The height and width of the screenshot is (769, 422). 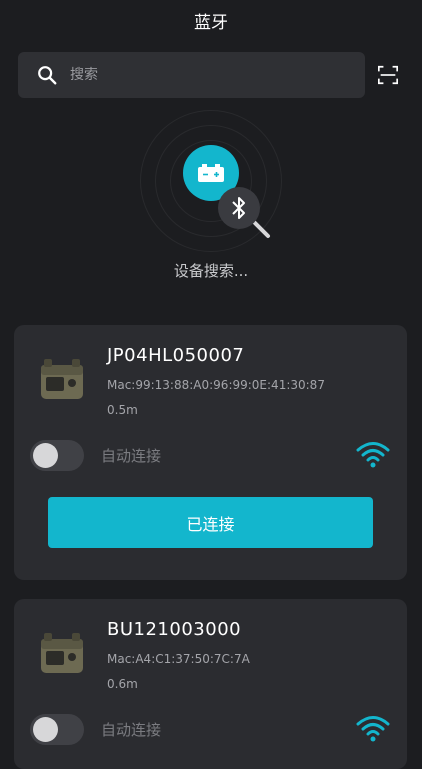 I want to click on device-name: BU121003000, so click(x=174, y=629).